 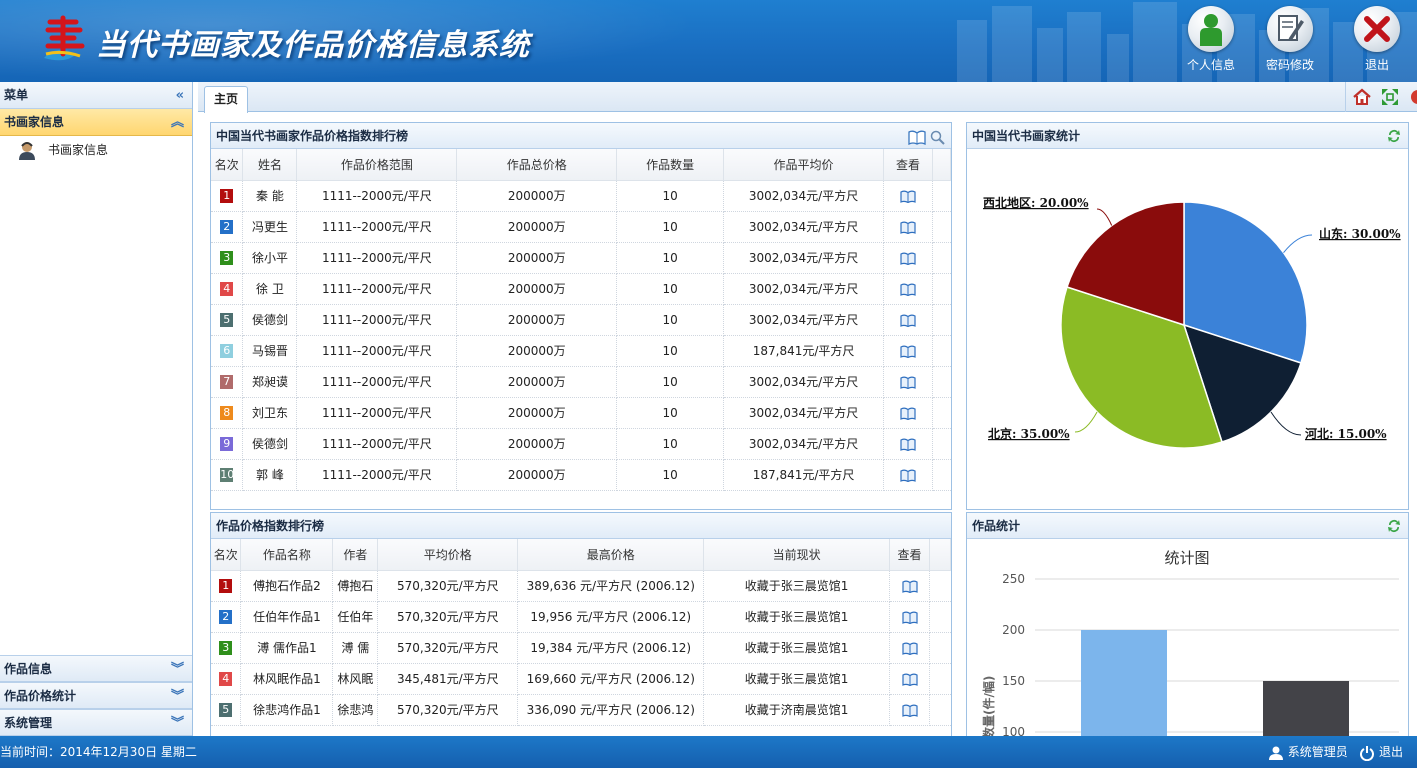 I want to click on cell-total: 200000万, so click(x=537, y=351).